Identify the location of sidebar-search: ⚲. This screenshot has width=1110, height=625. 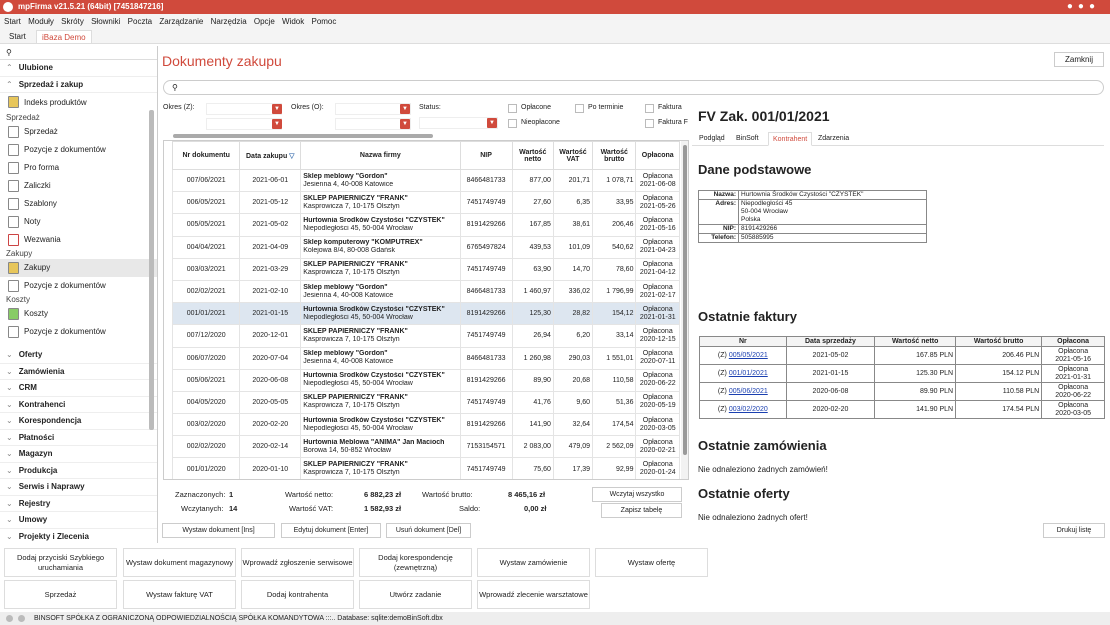
(78, 53).